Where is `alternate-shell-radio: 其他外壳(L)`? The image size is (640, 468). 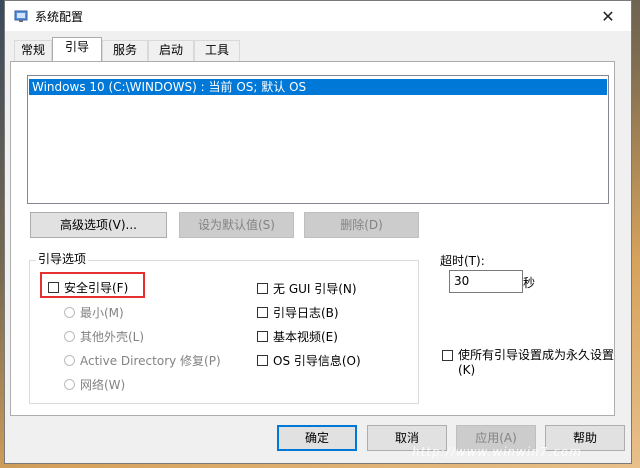 alternate-shell-radio: 其他外壳(L) is located at coordinates (104, 336).